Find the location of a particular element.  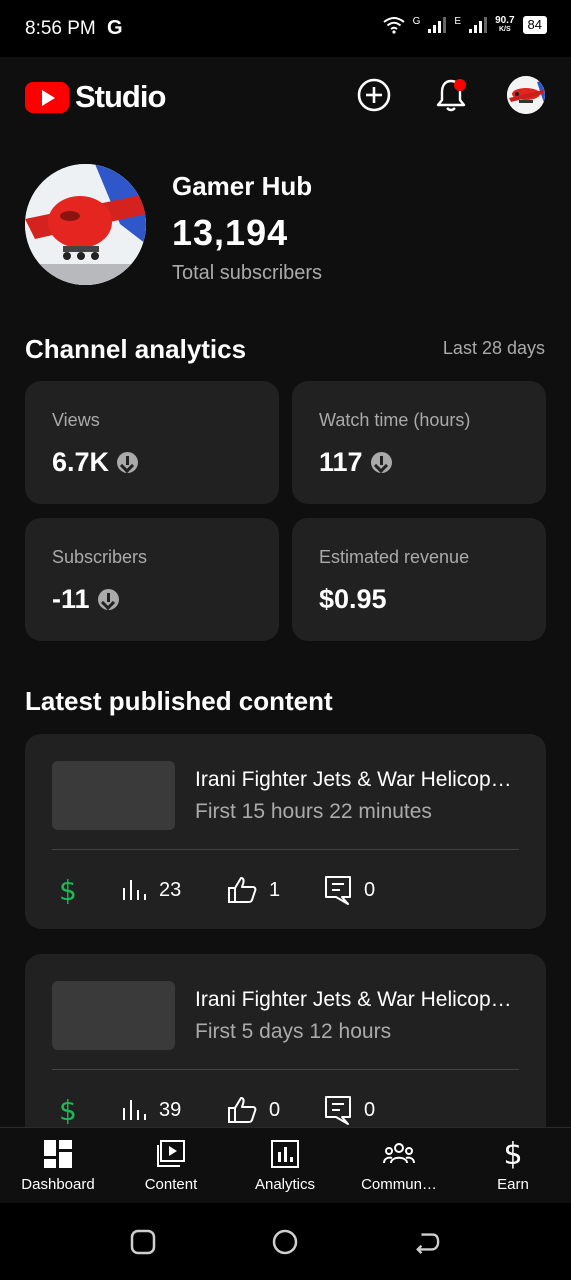

plane-avatar-icon is located at coordinates (526, 95).